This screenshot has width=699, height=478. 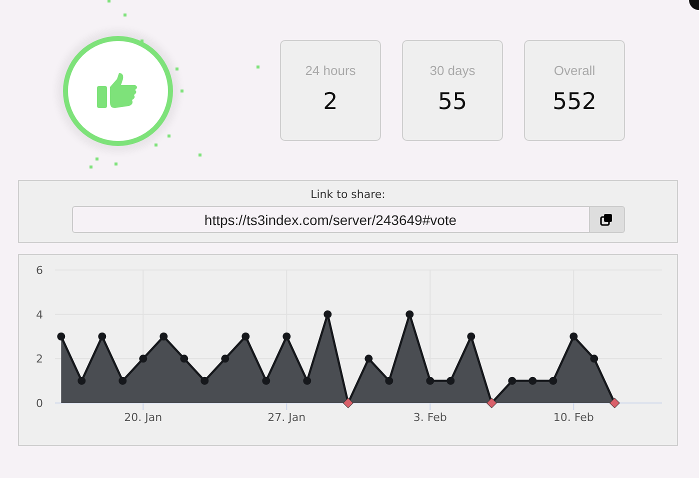 I want to click on thumbs-up-icon, so click(x=118, y=90).